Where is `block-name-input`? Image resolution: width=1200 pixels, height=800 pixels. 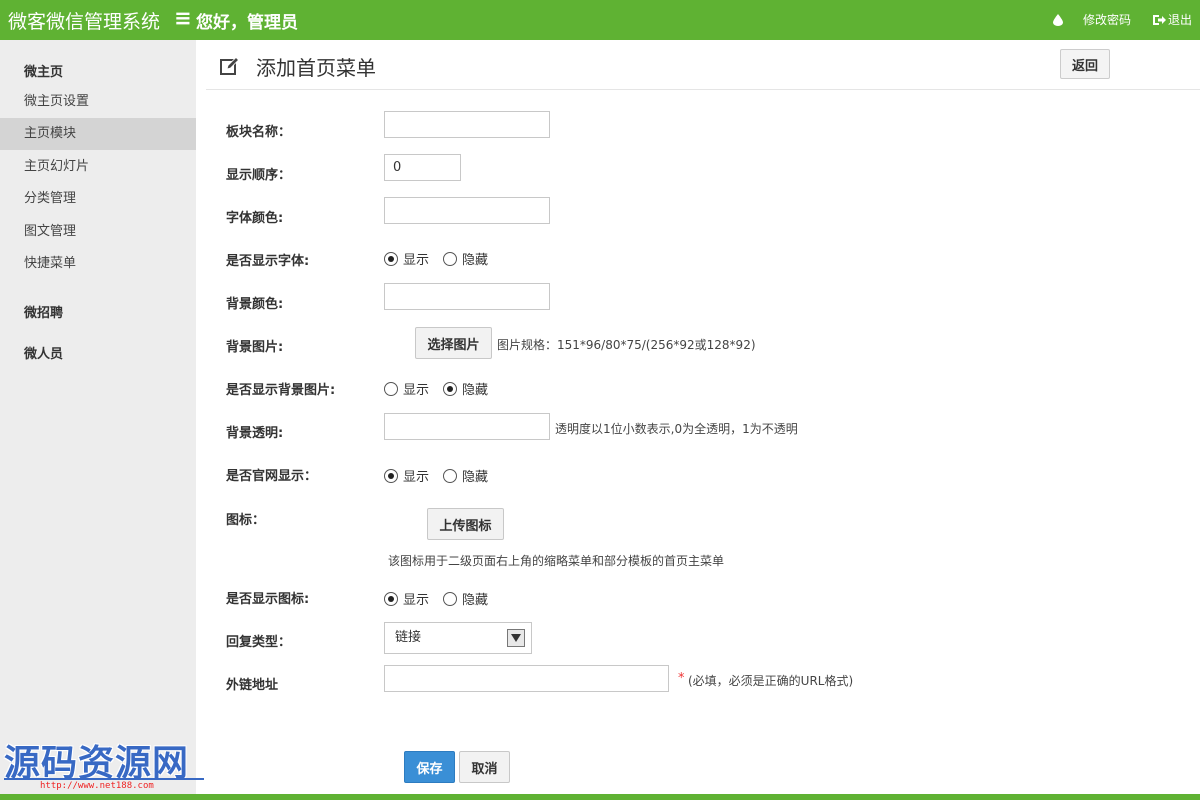
block-name-input is located at coordinates (467, 124).